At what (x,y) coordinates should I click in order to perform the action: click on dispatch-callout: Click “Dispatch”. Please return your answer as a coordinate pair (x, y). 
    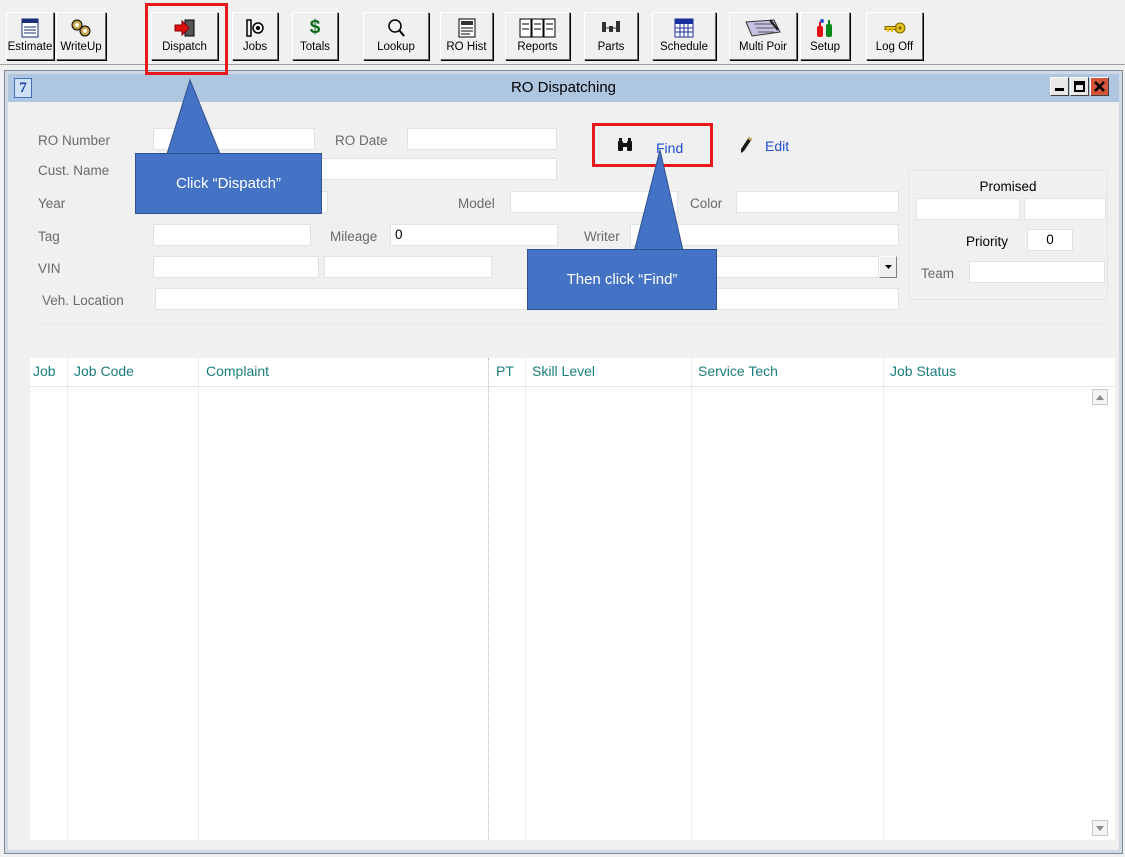
    Looking at the image, I should click on (228, 183).